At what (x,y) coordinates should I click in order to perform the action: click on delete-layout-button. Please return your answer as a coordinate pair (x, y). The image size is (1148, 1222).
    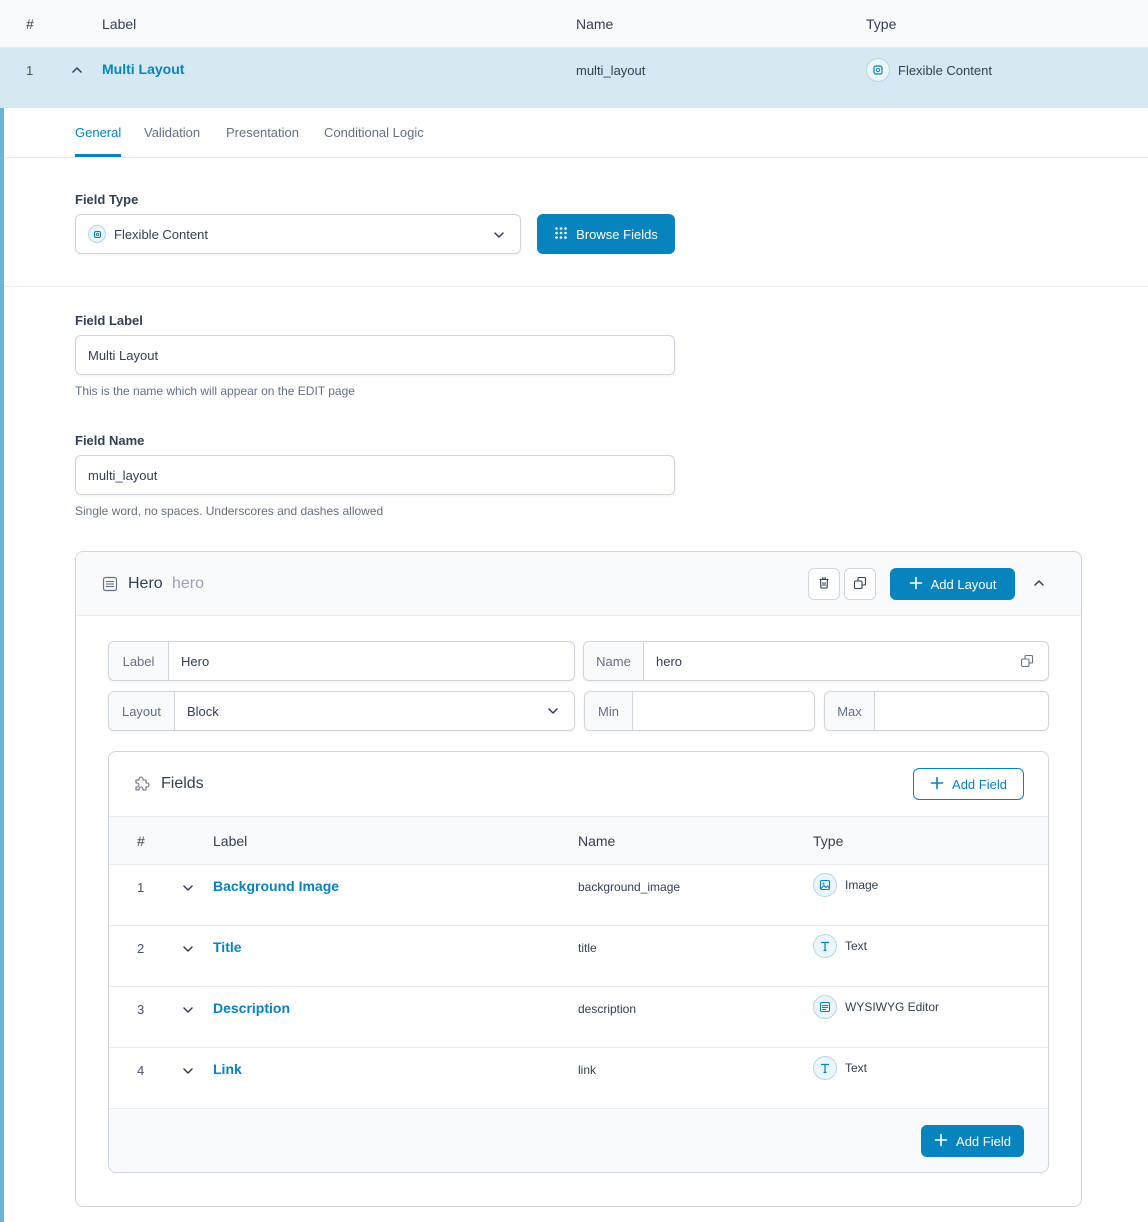
    Looking at the image, I should click on (824, 584).